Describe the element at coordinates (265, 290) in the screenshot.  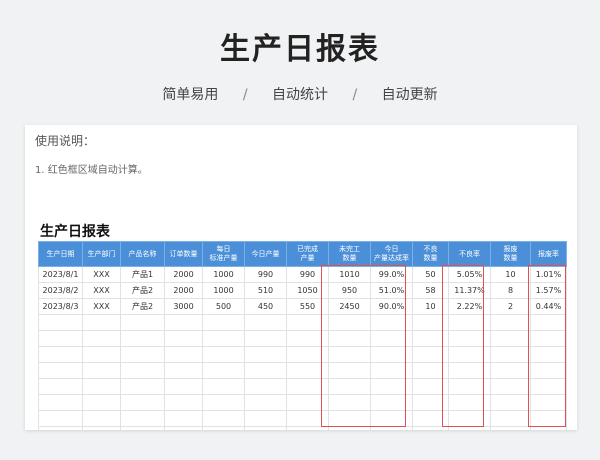
I see `table-cell: 510` at that location.